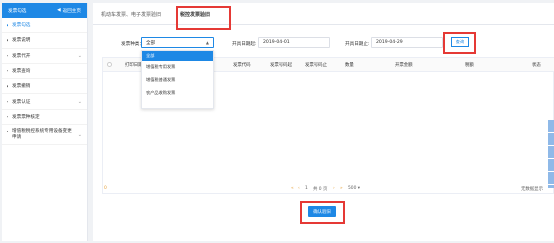 The width and height of the screenshot is (554, 243). Describe the element at coordinates (281, 65) in the screenshot. I see `th-number-start: 发票号码起` at that location.